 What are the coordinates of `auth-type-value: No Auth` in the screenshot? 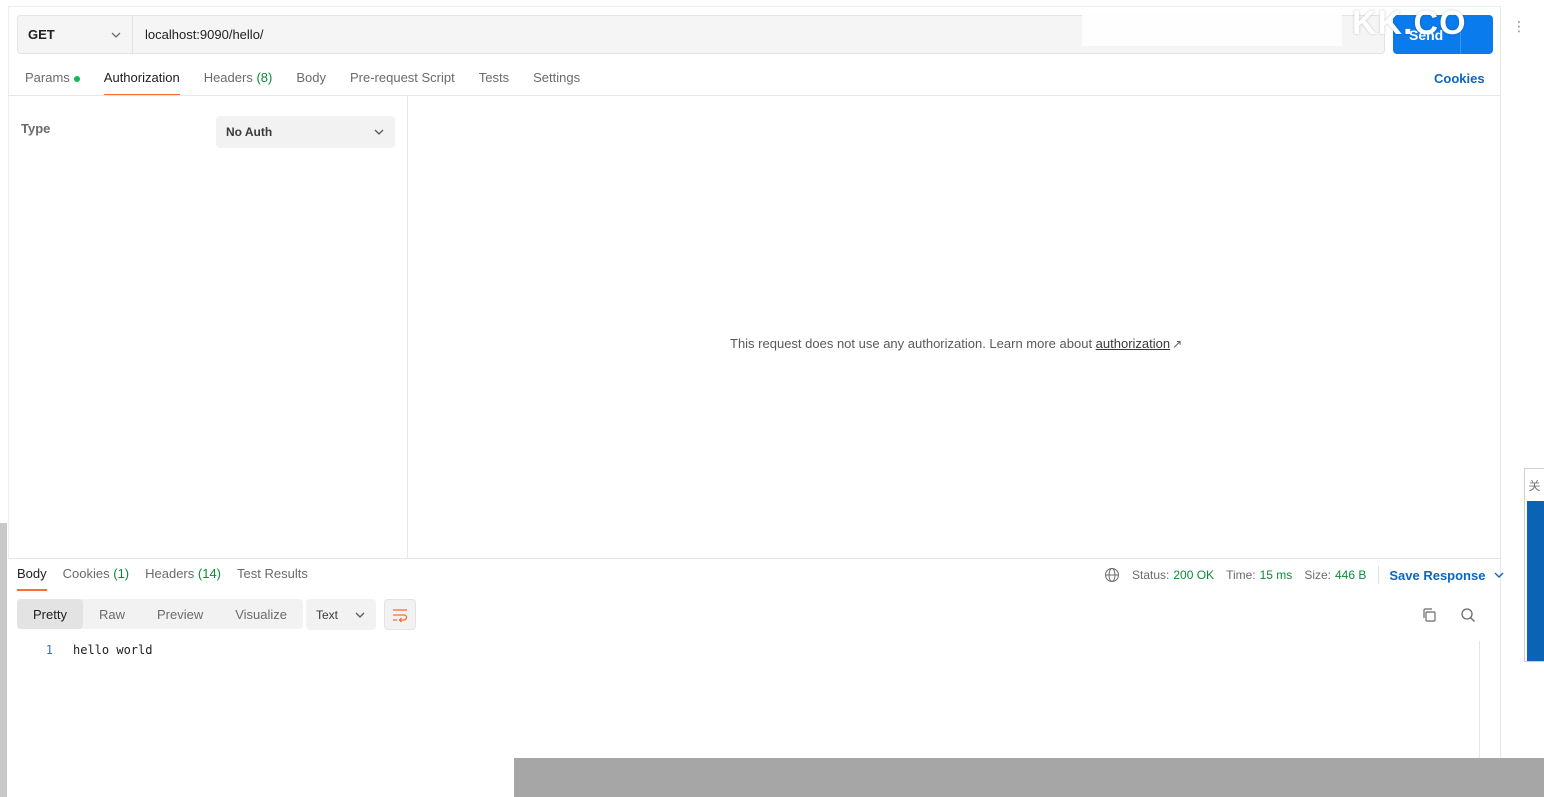 It's located at (249, 132).